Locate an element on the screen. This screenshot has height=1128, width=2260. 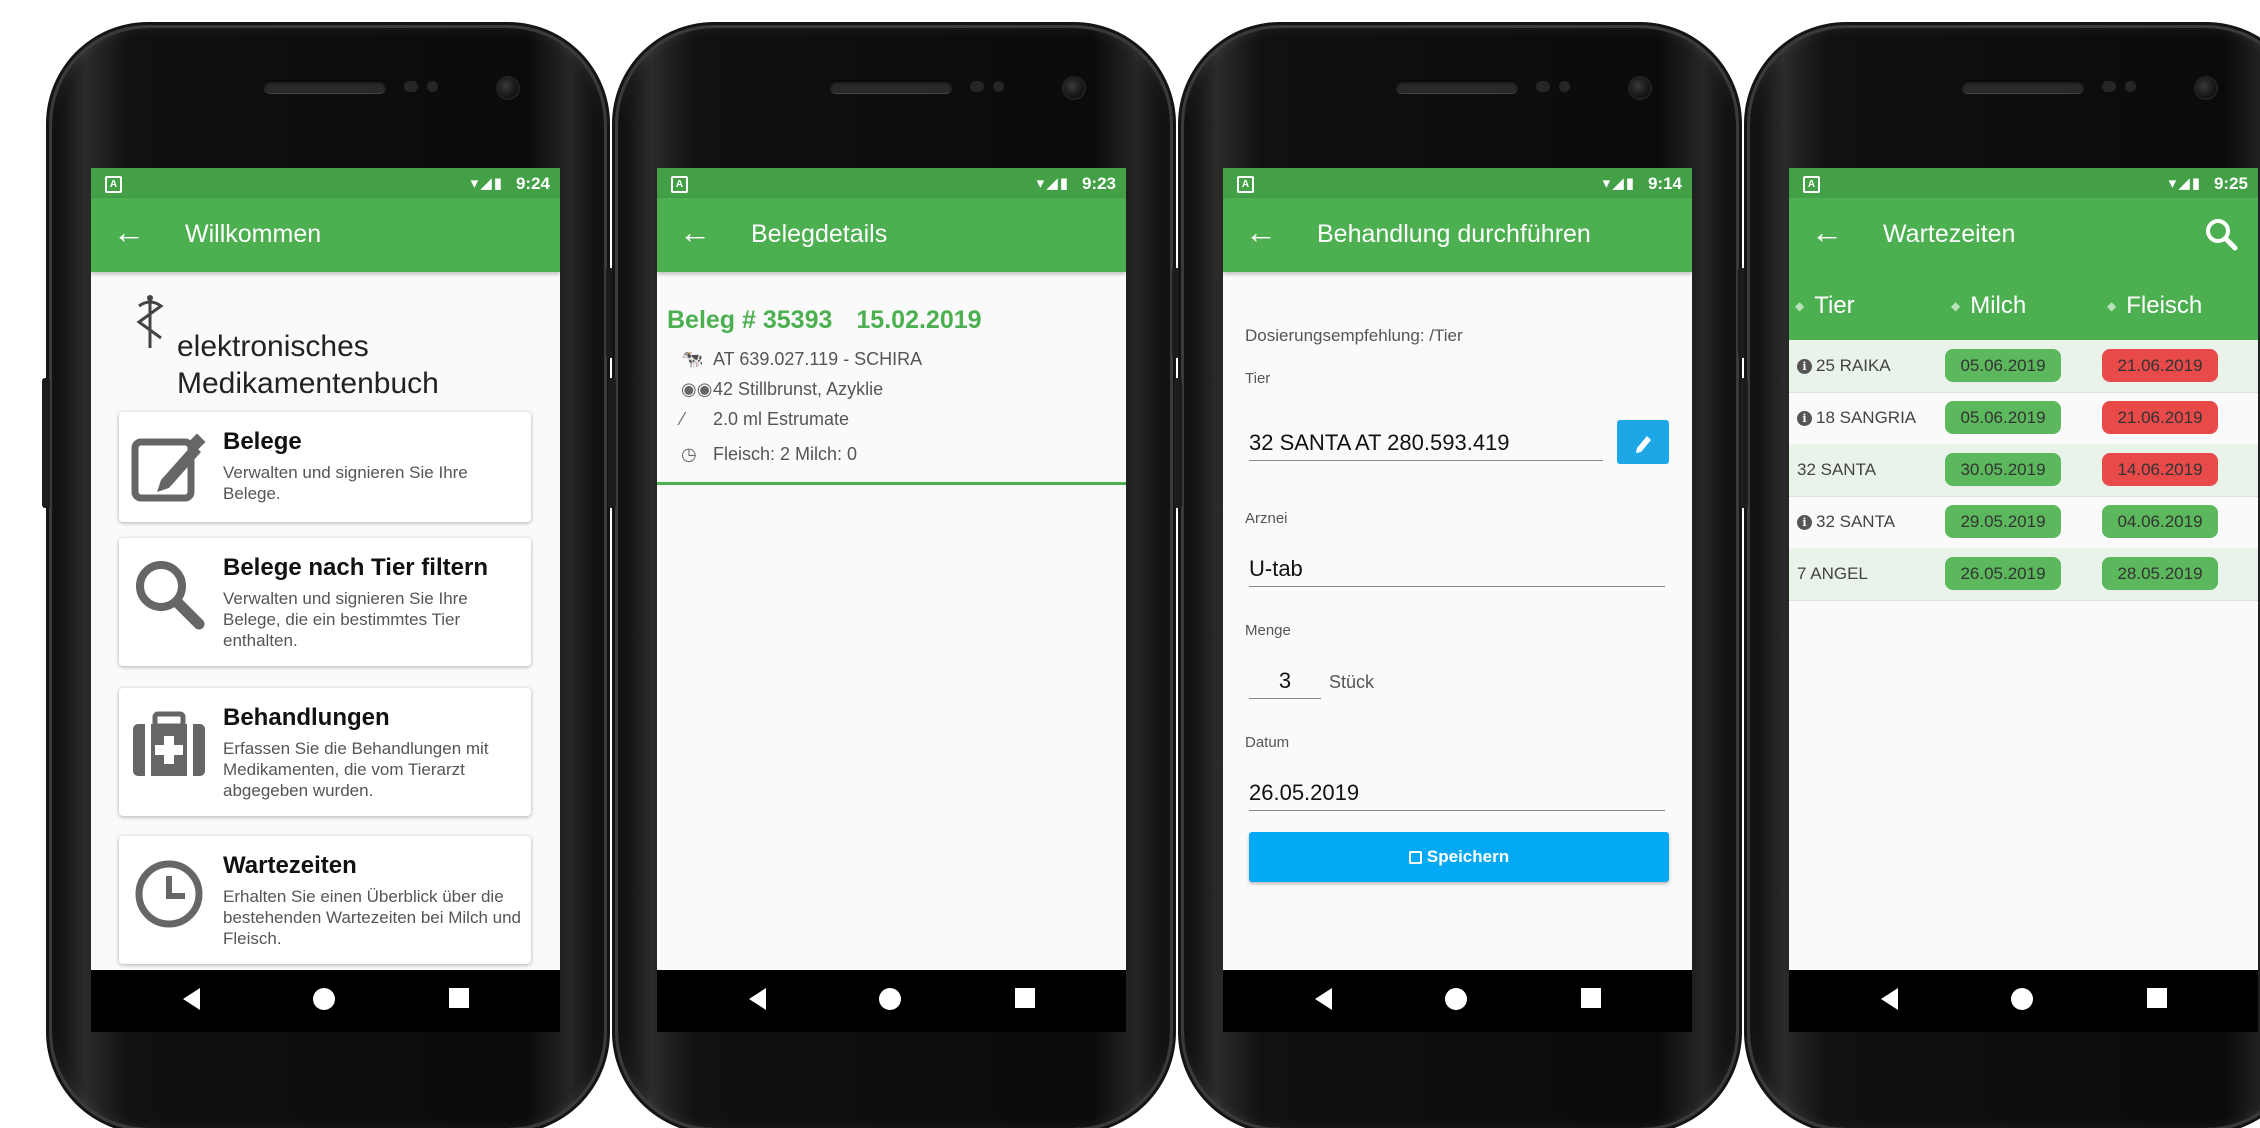
table-header: ◆ Tier ◆ Milch ◆ Fleisch is located at coordinates (2023, 306).